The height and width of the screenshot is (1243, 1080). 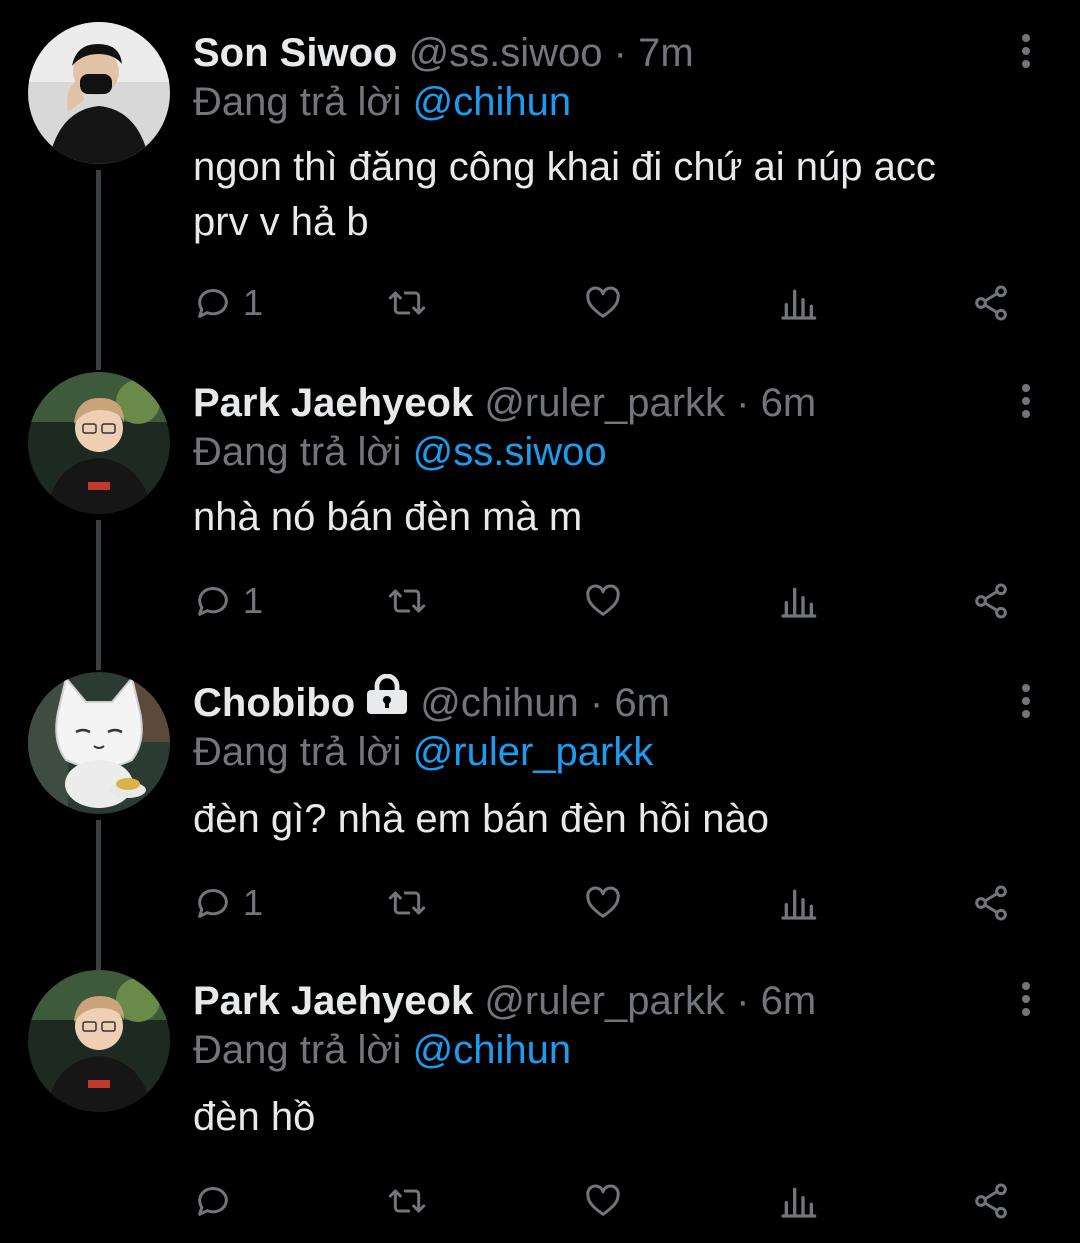 What do you see at coordinates (666, 53) in the screenshot?
I see `timestamp: 7m` at bounding box center [666, 53].